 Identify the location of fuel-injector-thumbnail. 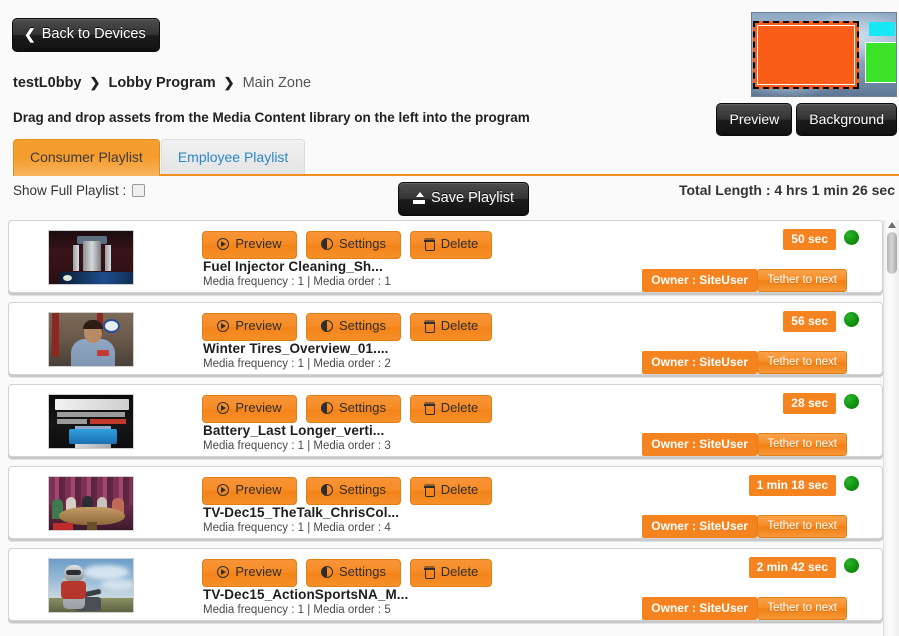
(91, 257).